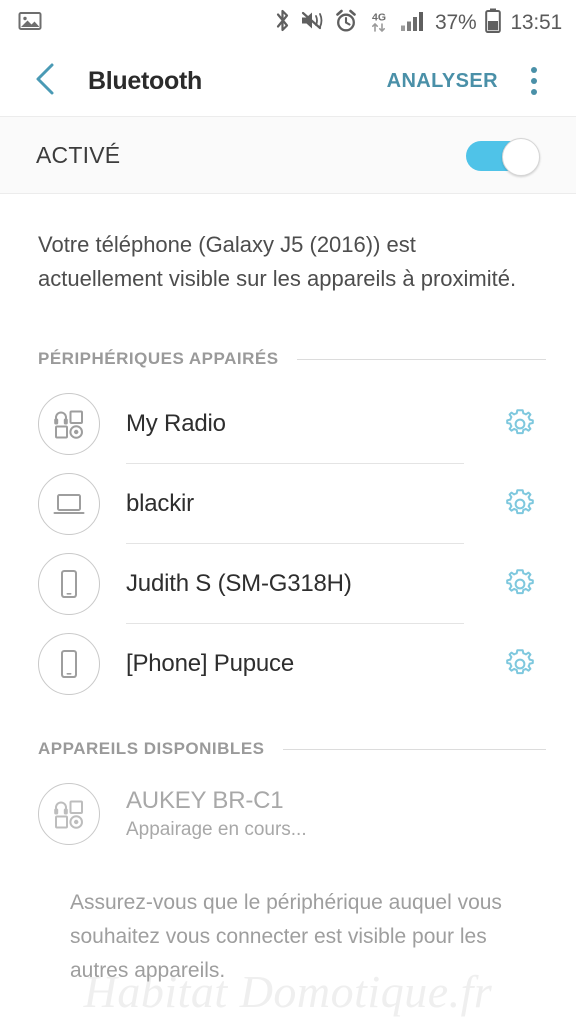 Image resolution: width=576 pixels, height=1024 pixels. I want to click on list-item-body: My Radio, so click(310, 424).